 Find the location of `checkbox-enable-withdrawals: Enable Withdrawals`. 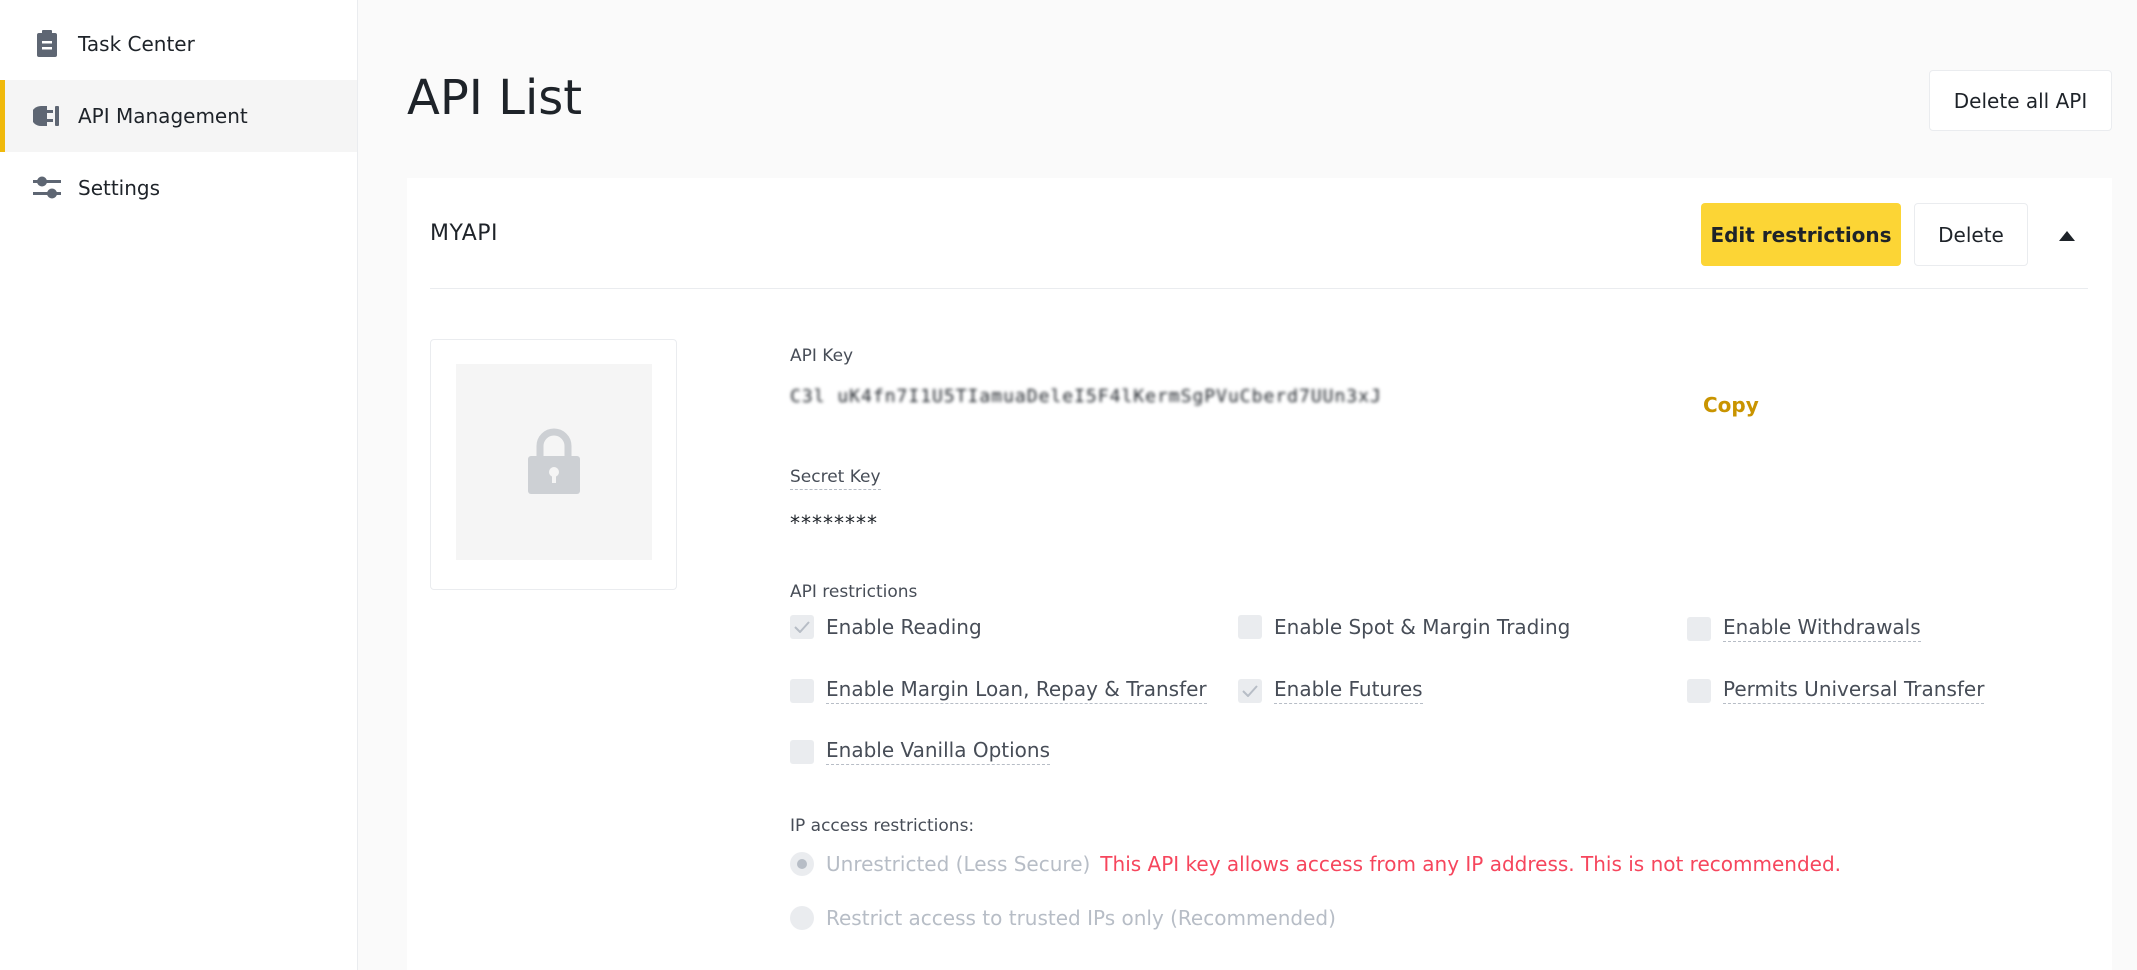

checkbox-enable-withdrawals: Enable Withdrawals is located at coordinates (1804, 628).